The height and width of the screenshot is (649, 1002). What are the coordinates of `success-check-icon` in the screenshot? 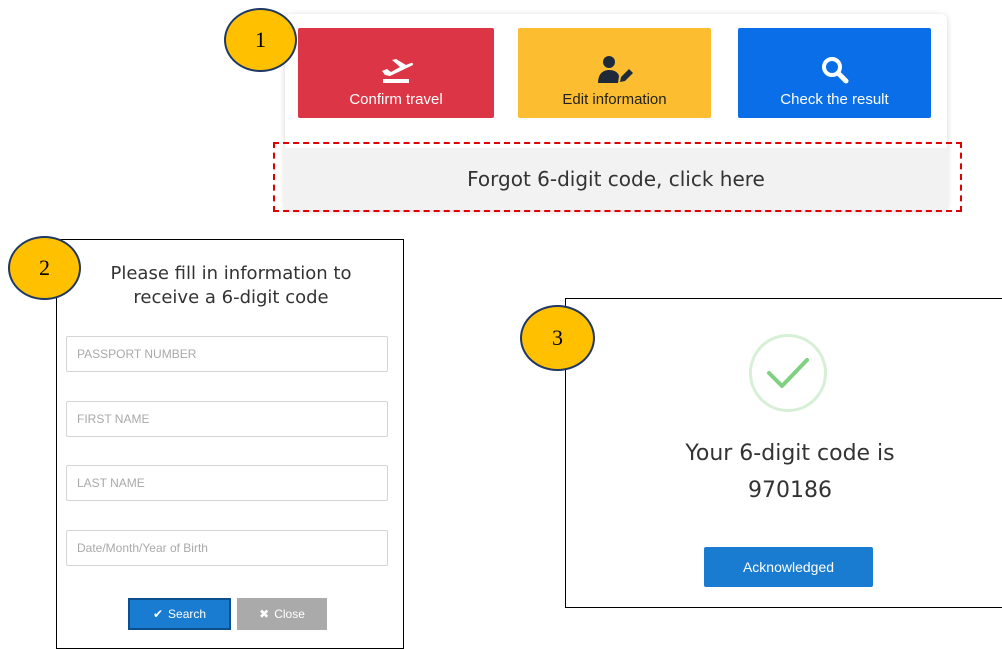 It's located at (788, 373).